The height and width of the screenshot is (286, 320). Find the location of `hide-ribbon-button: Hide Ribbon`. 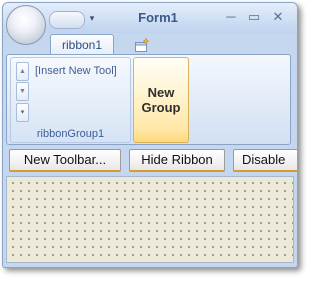

hide-ribbon-button: Hide Ribbon is located at coordinates (177, 160).